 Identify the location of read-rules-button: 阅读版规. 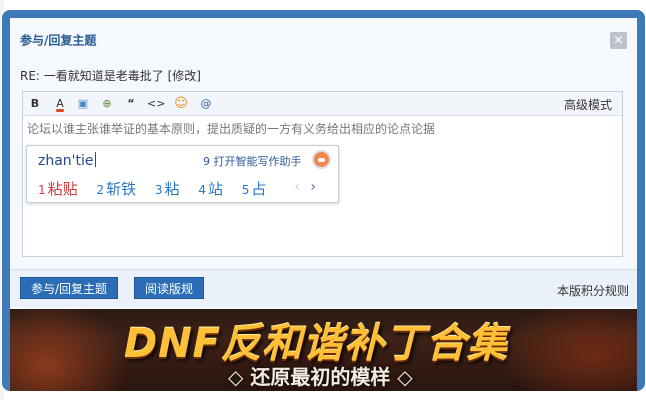
(169, 288).